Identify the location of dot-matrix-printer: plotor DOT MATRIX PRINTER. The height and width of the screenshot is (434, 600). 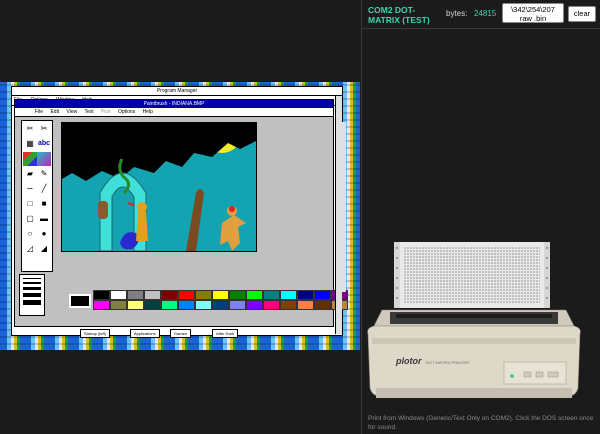
(474, 320).